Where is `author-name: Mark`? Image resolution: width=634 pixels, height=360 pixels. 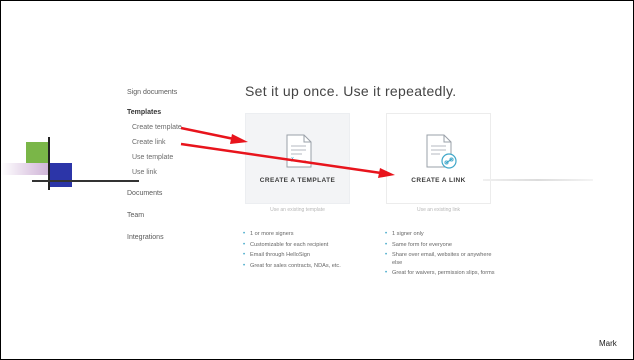 author-name: Mark is located at coordinates (608, 343).